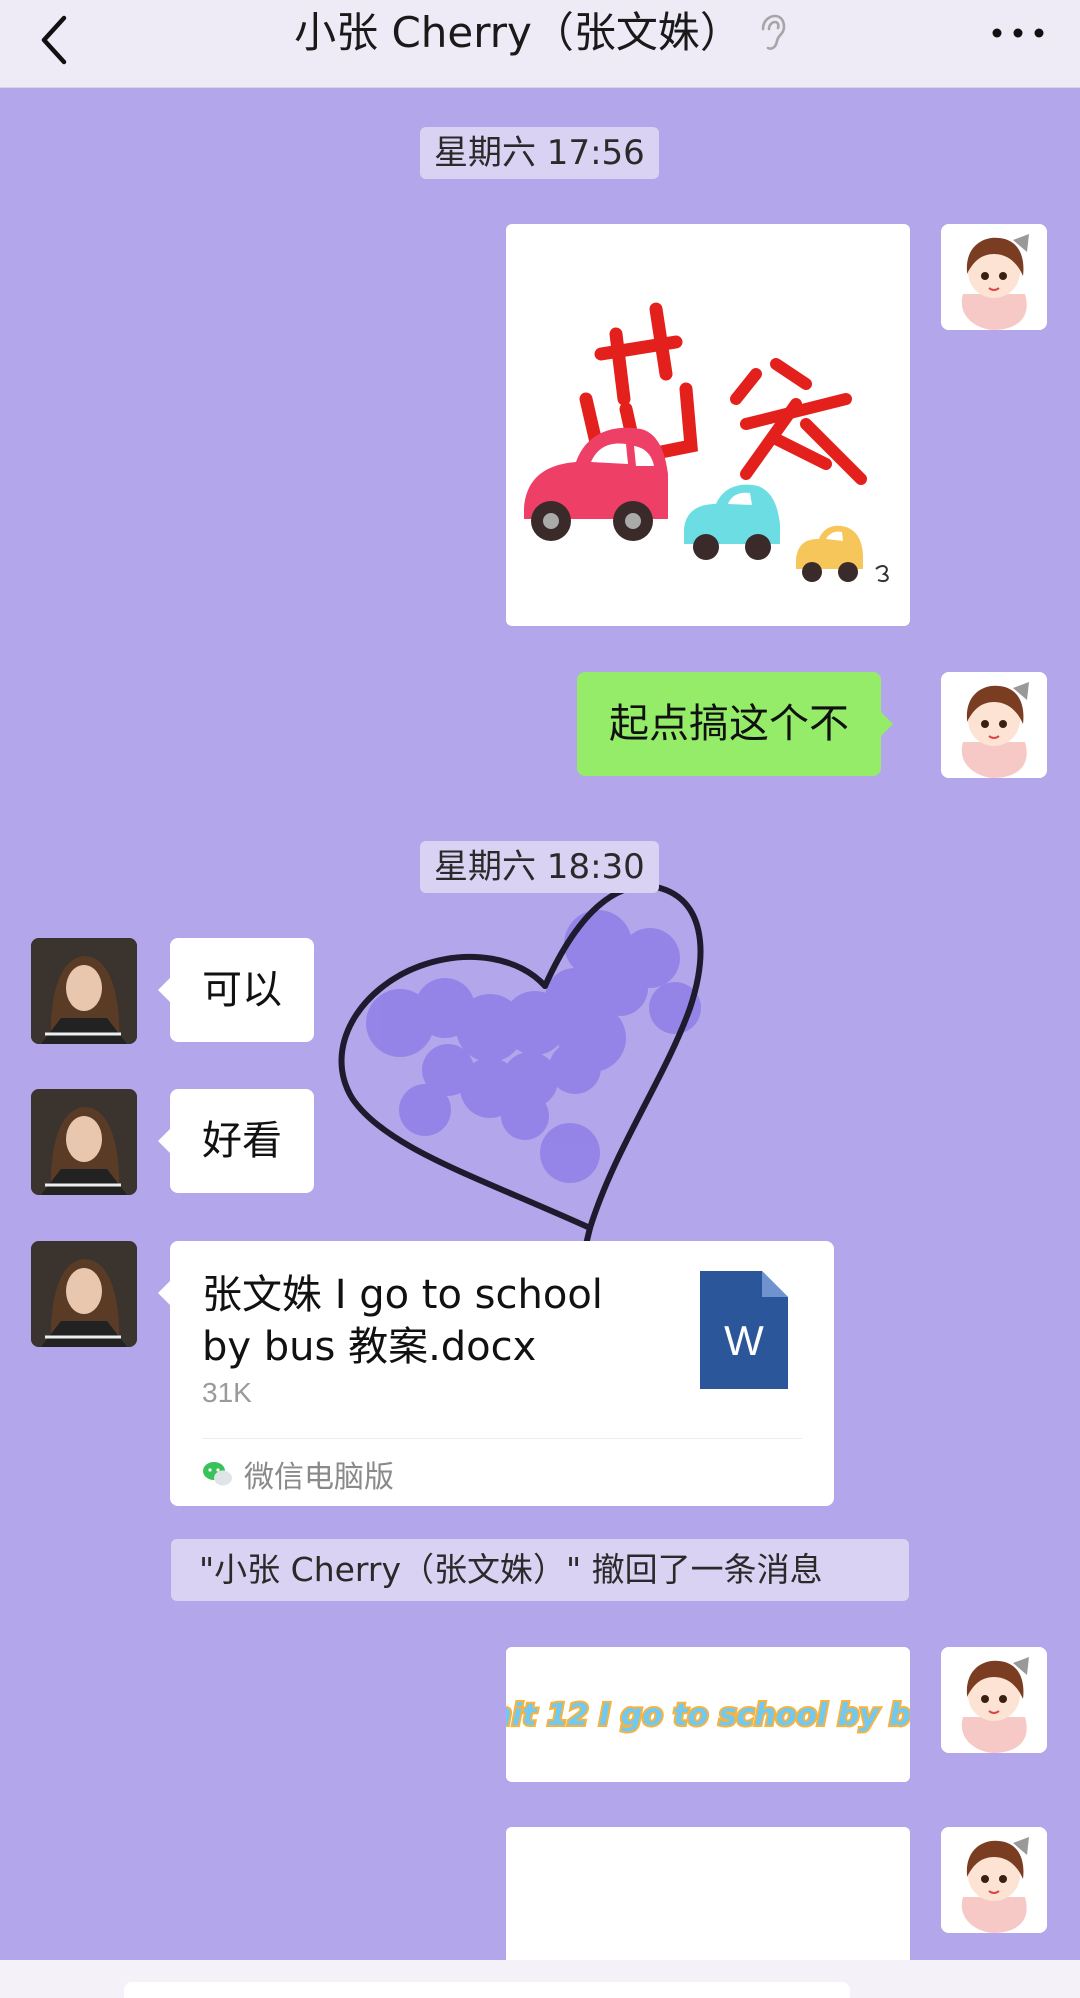 Image resolution: width=1080 pixels, height=1998 pixels. I want to click on more-dots-icon, so click(1018, 33).